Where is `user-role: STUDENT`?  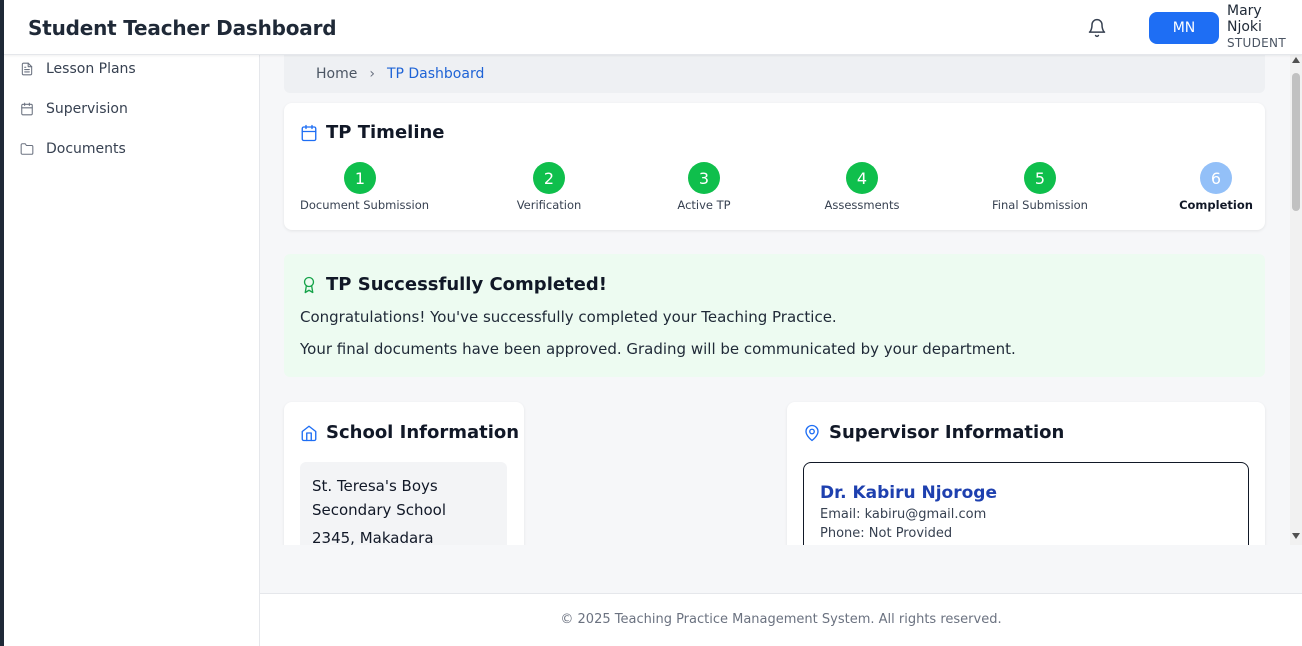 user-role: STUDENT is located at coordinates (1256, 43).